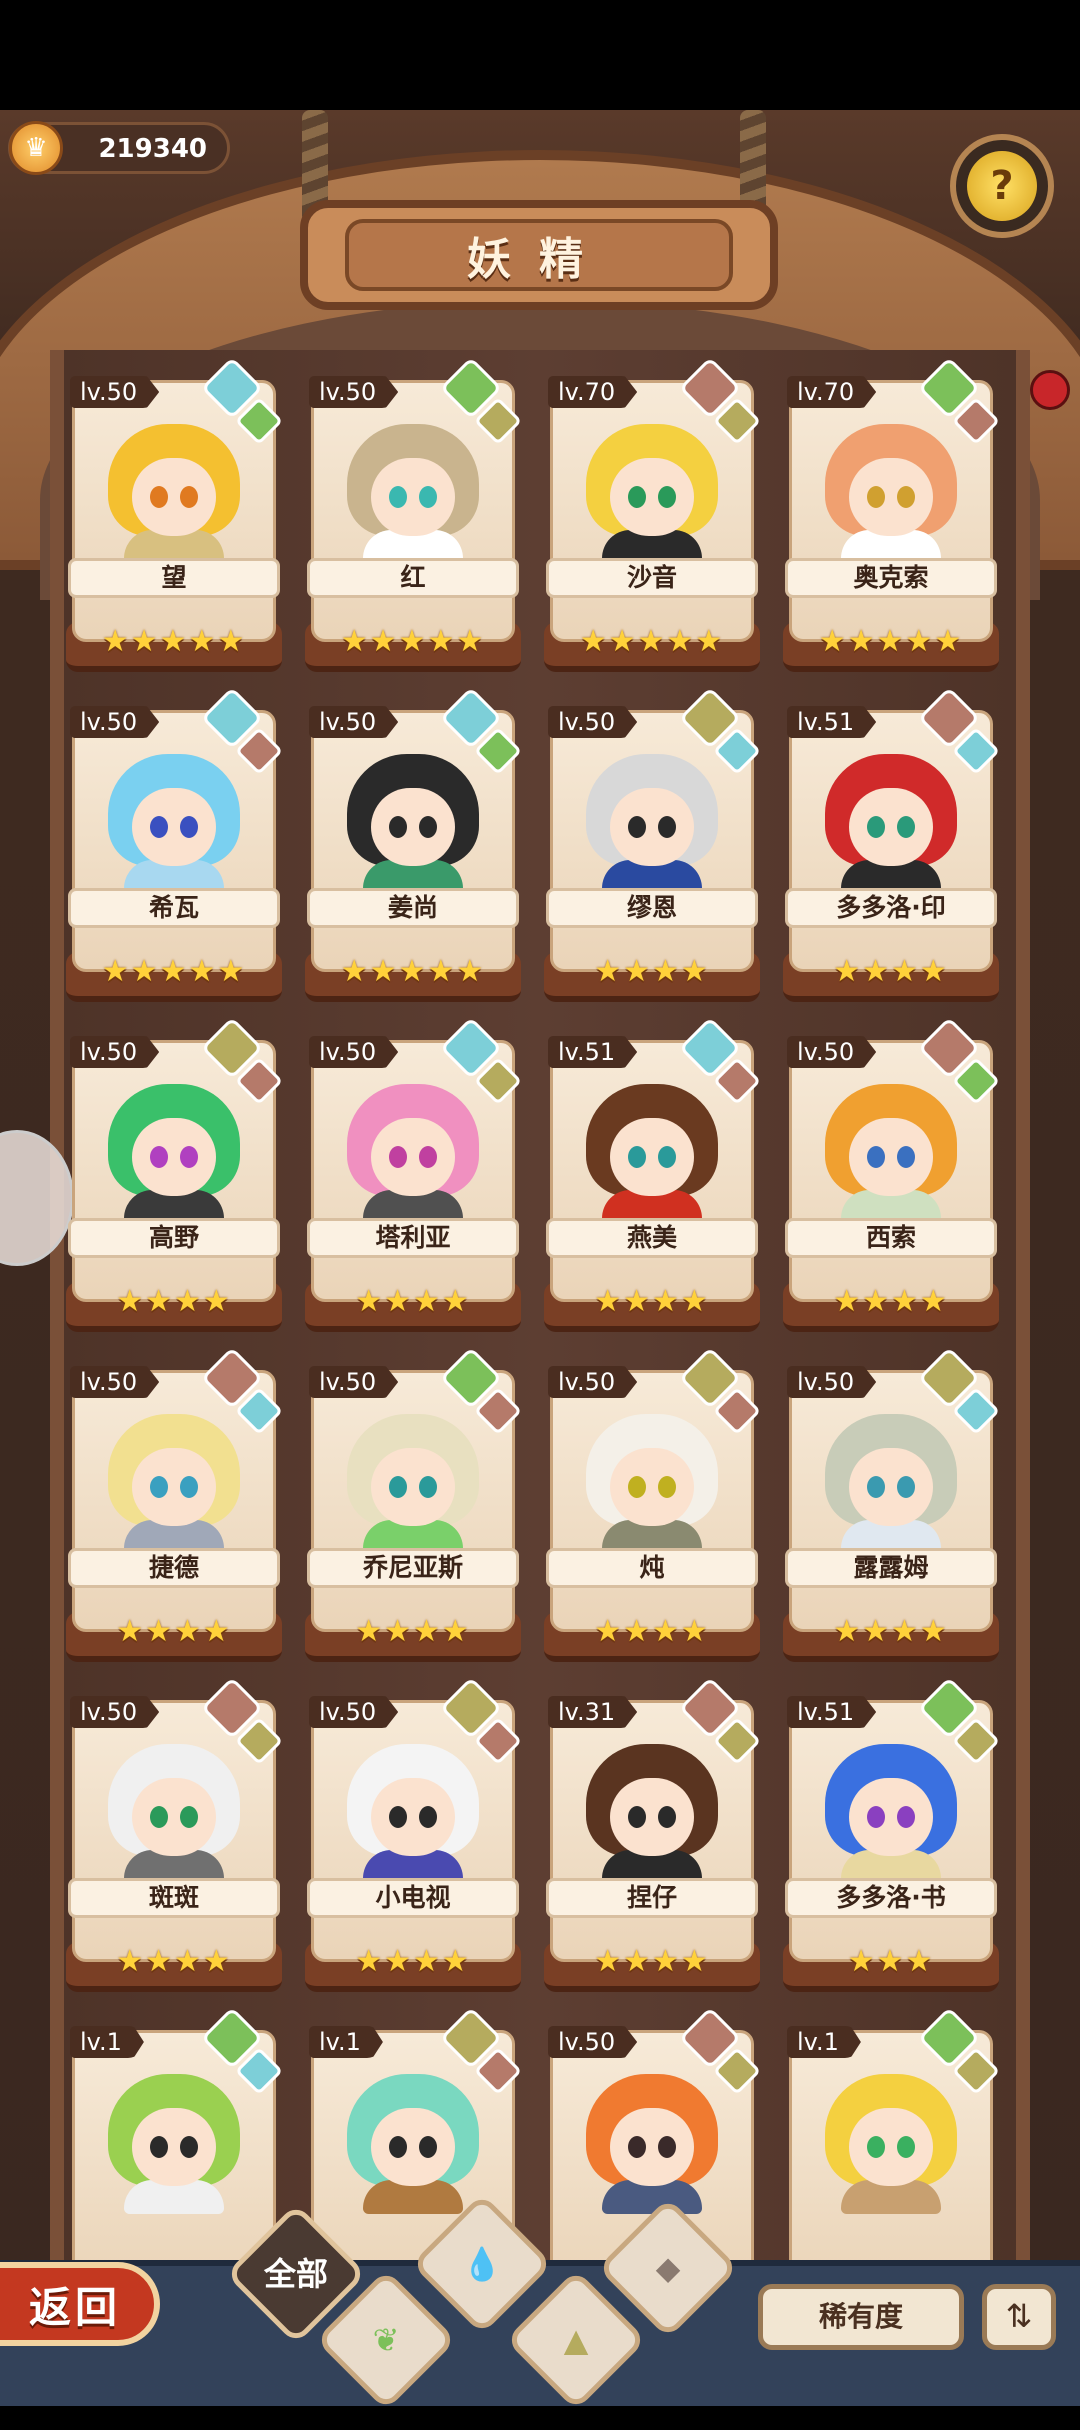  I want to click on fairy-name: 塔利亚, so click(413, 1238).